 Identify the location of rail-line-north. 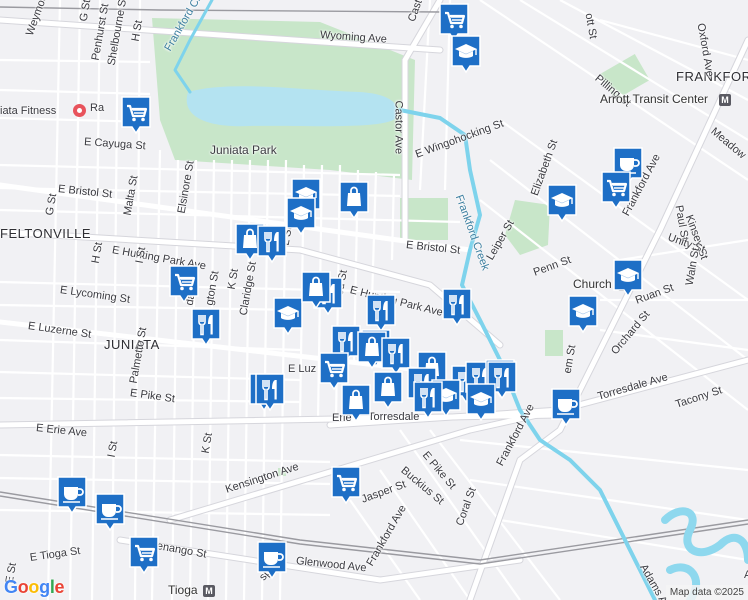
(220, 9).